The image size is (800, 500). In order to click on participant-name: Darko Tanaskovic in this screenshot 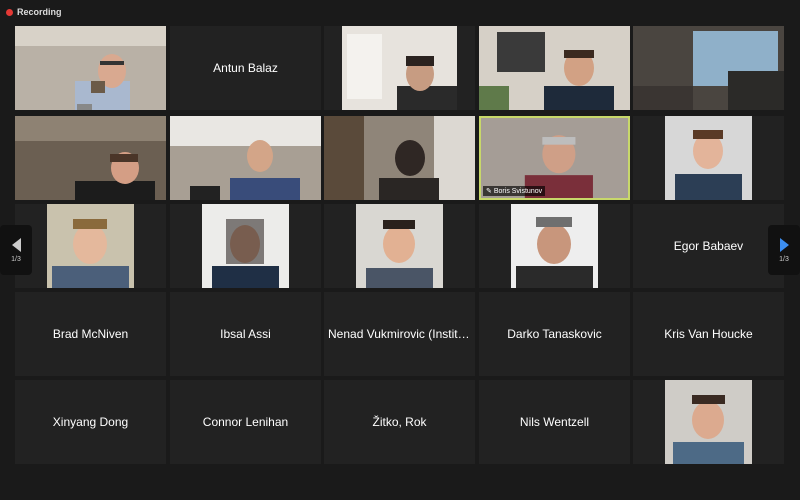, I will do `click(554, 334)`.